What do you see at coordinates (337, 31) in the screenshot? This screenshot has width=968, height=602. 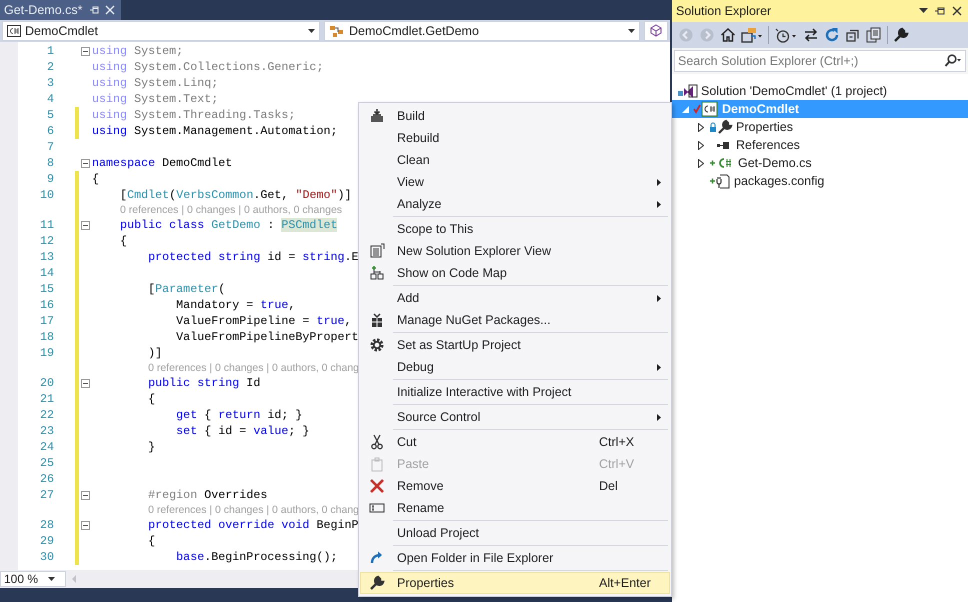 I see `class-icon` at bounding box center [337, 31].